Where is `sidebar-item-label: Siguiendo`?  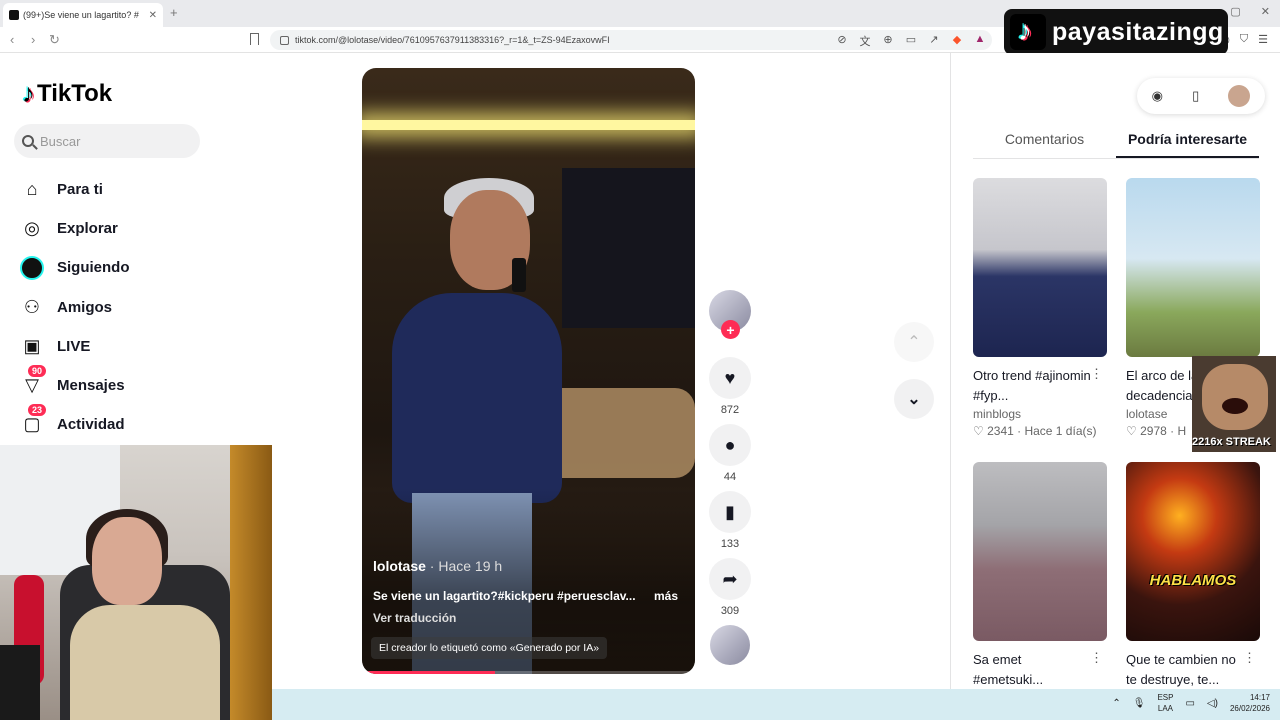
sidebar-item-label: Siguiendo is located at coordinates (93, 268).